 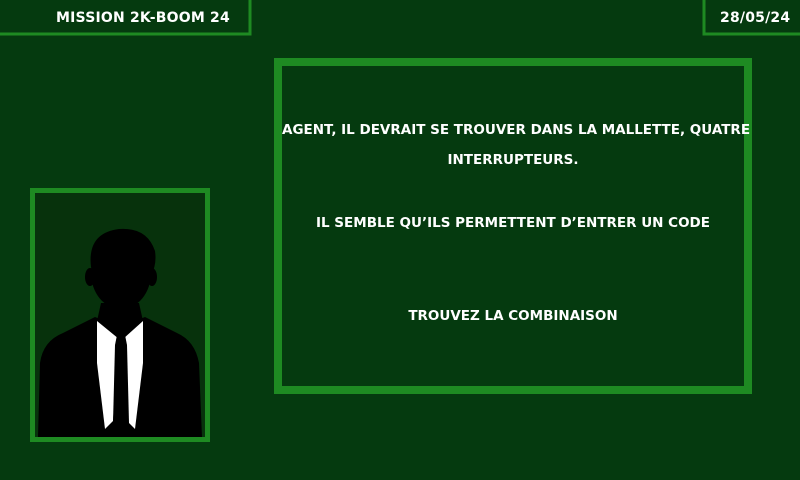 What do you see at coordinates (143, 18) in the screenshot?
I see `mission-title: MISSION 2K-BOOM 24` at bounding box center [143, 18].